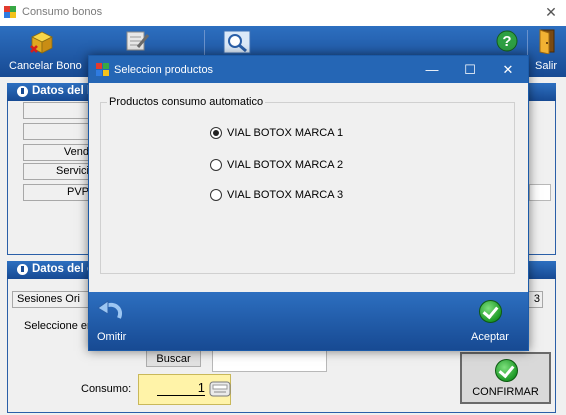 The image size is (566, 415). I want to click on dialog-footer: Omitir Aceptar, so click(308, 321).